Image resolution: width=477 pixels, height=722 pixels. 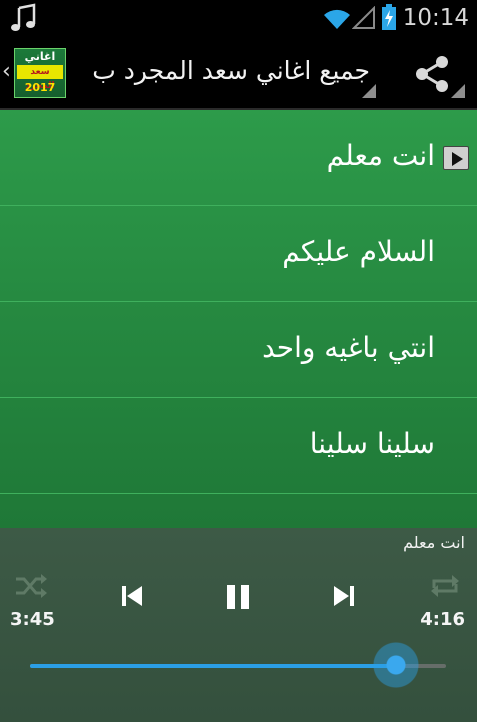 I want to click on now-playing-icon, so click(x=456, y=158).